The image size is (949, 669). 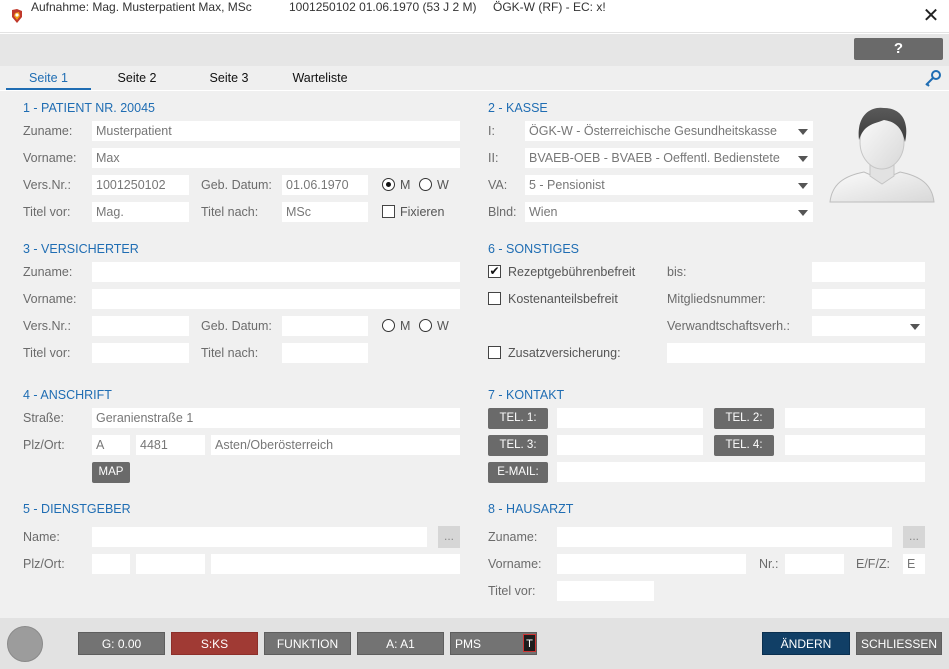 What do you see at coordinates (498, 185) in the screenshot?
I see `kasse-va-label: VA:` at bounding box center [498, 185].